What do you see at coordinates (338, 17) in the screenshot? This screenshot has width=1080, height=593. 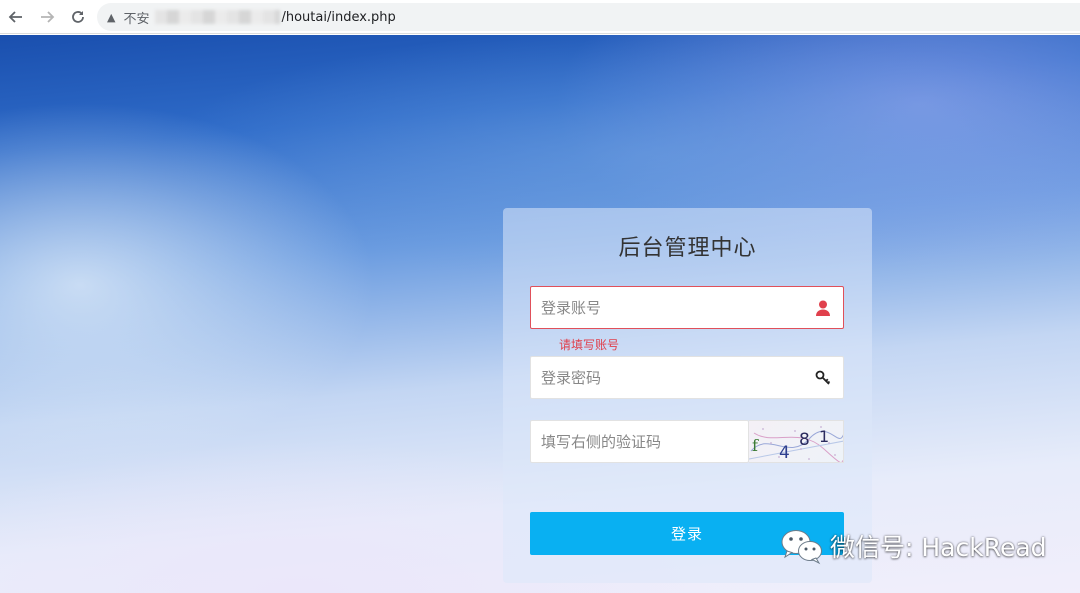 I see `url-text: /houtai/index.php` at bounding box center [338, 17].